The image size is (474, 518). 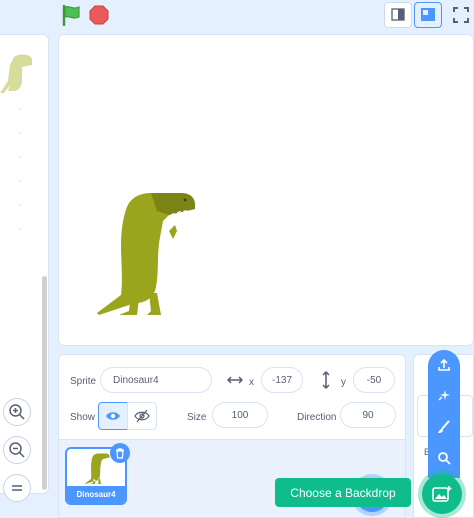 I want to click on zoom-out-icon, so click(x=17, y=450).